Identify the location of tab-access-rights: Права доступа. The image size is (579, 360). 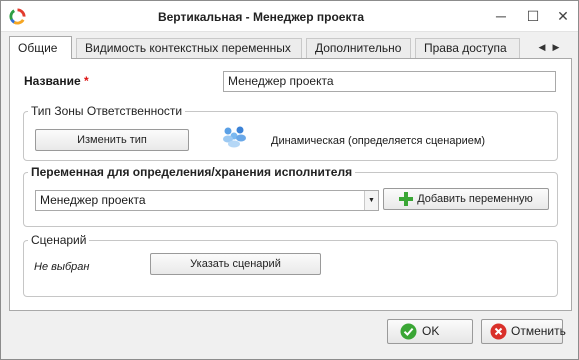
(467, 48).